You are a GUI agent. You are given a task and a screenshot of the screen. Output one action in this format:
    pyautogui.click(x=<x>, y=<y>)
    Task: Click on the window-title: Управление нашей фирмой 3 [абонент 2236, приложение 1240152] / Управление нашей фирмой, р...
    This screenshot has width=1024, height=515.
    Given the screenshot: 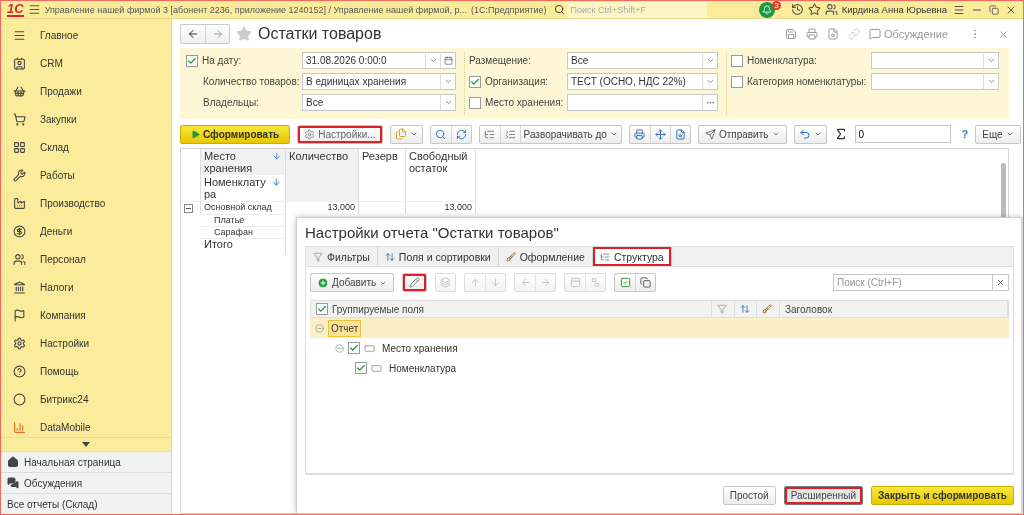 What is the action you would take?
    pyautogui.click(x=255, y=9)
    